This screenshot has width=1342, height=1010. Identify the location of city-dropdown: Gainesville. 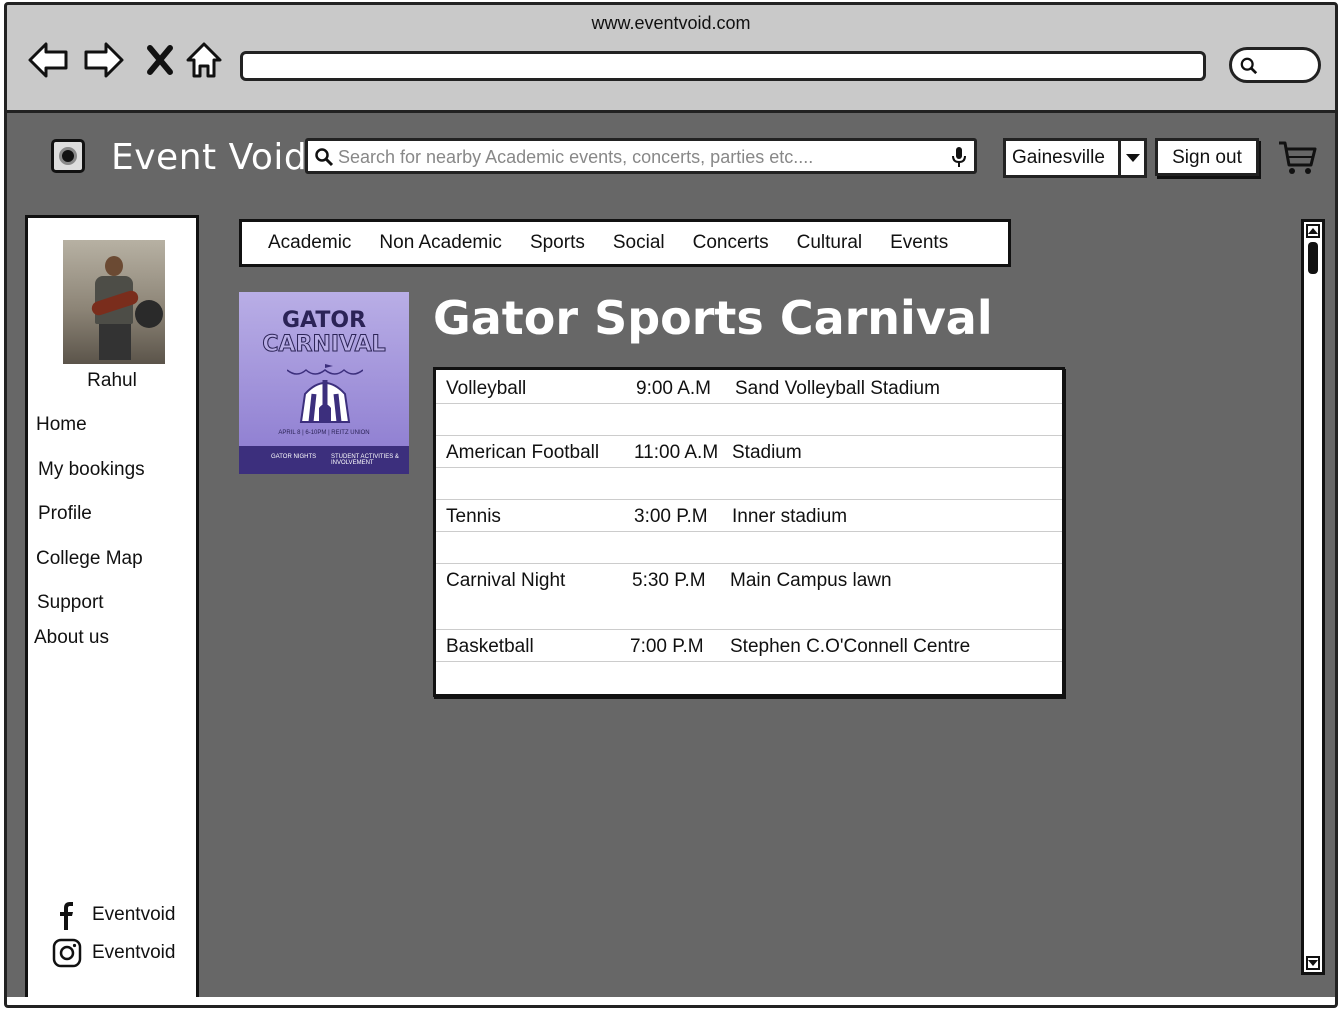
(1075, 158).